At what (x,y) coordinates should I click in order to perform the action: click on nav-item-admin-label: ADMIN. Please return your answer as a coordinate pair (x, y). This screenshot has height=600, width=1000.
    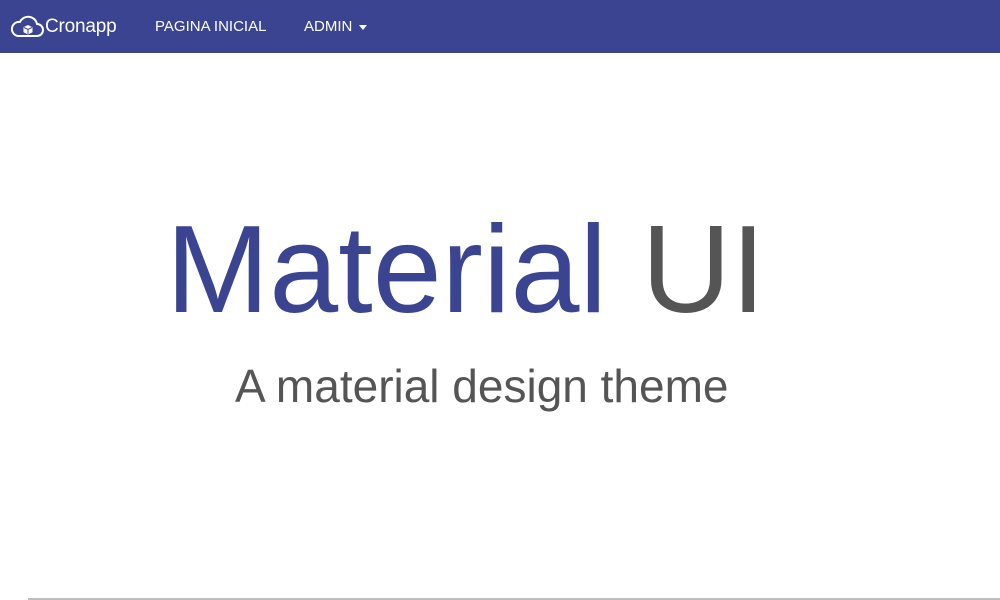
    Looking at the image, I should click on (328, 26).